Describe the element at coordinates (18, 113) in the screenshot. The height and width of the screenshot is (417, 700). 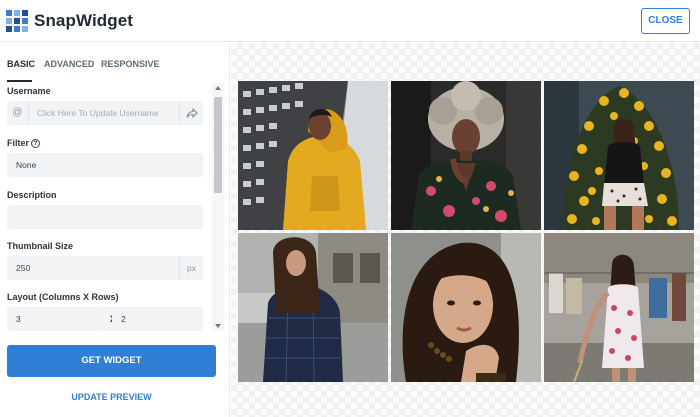
I see `at-prefix: @` at that location.